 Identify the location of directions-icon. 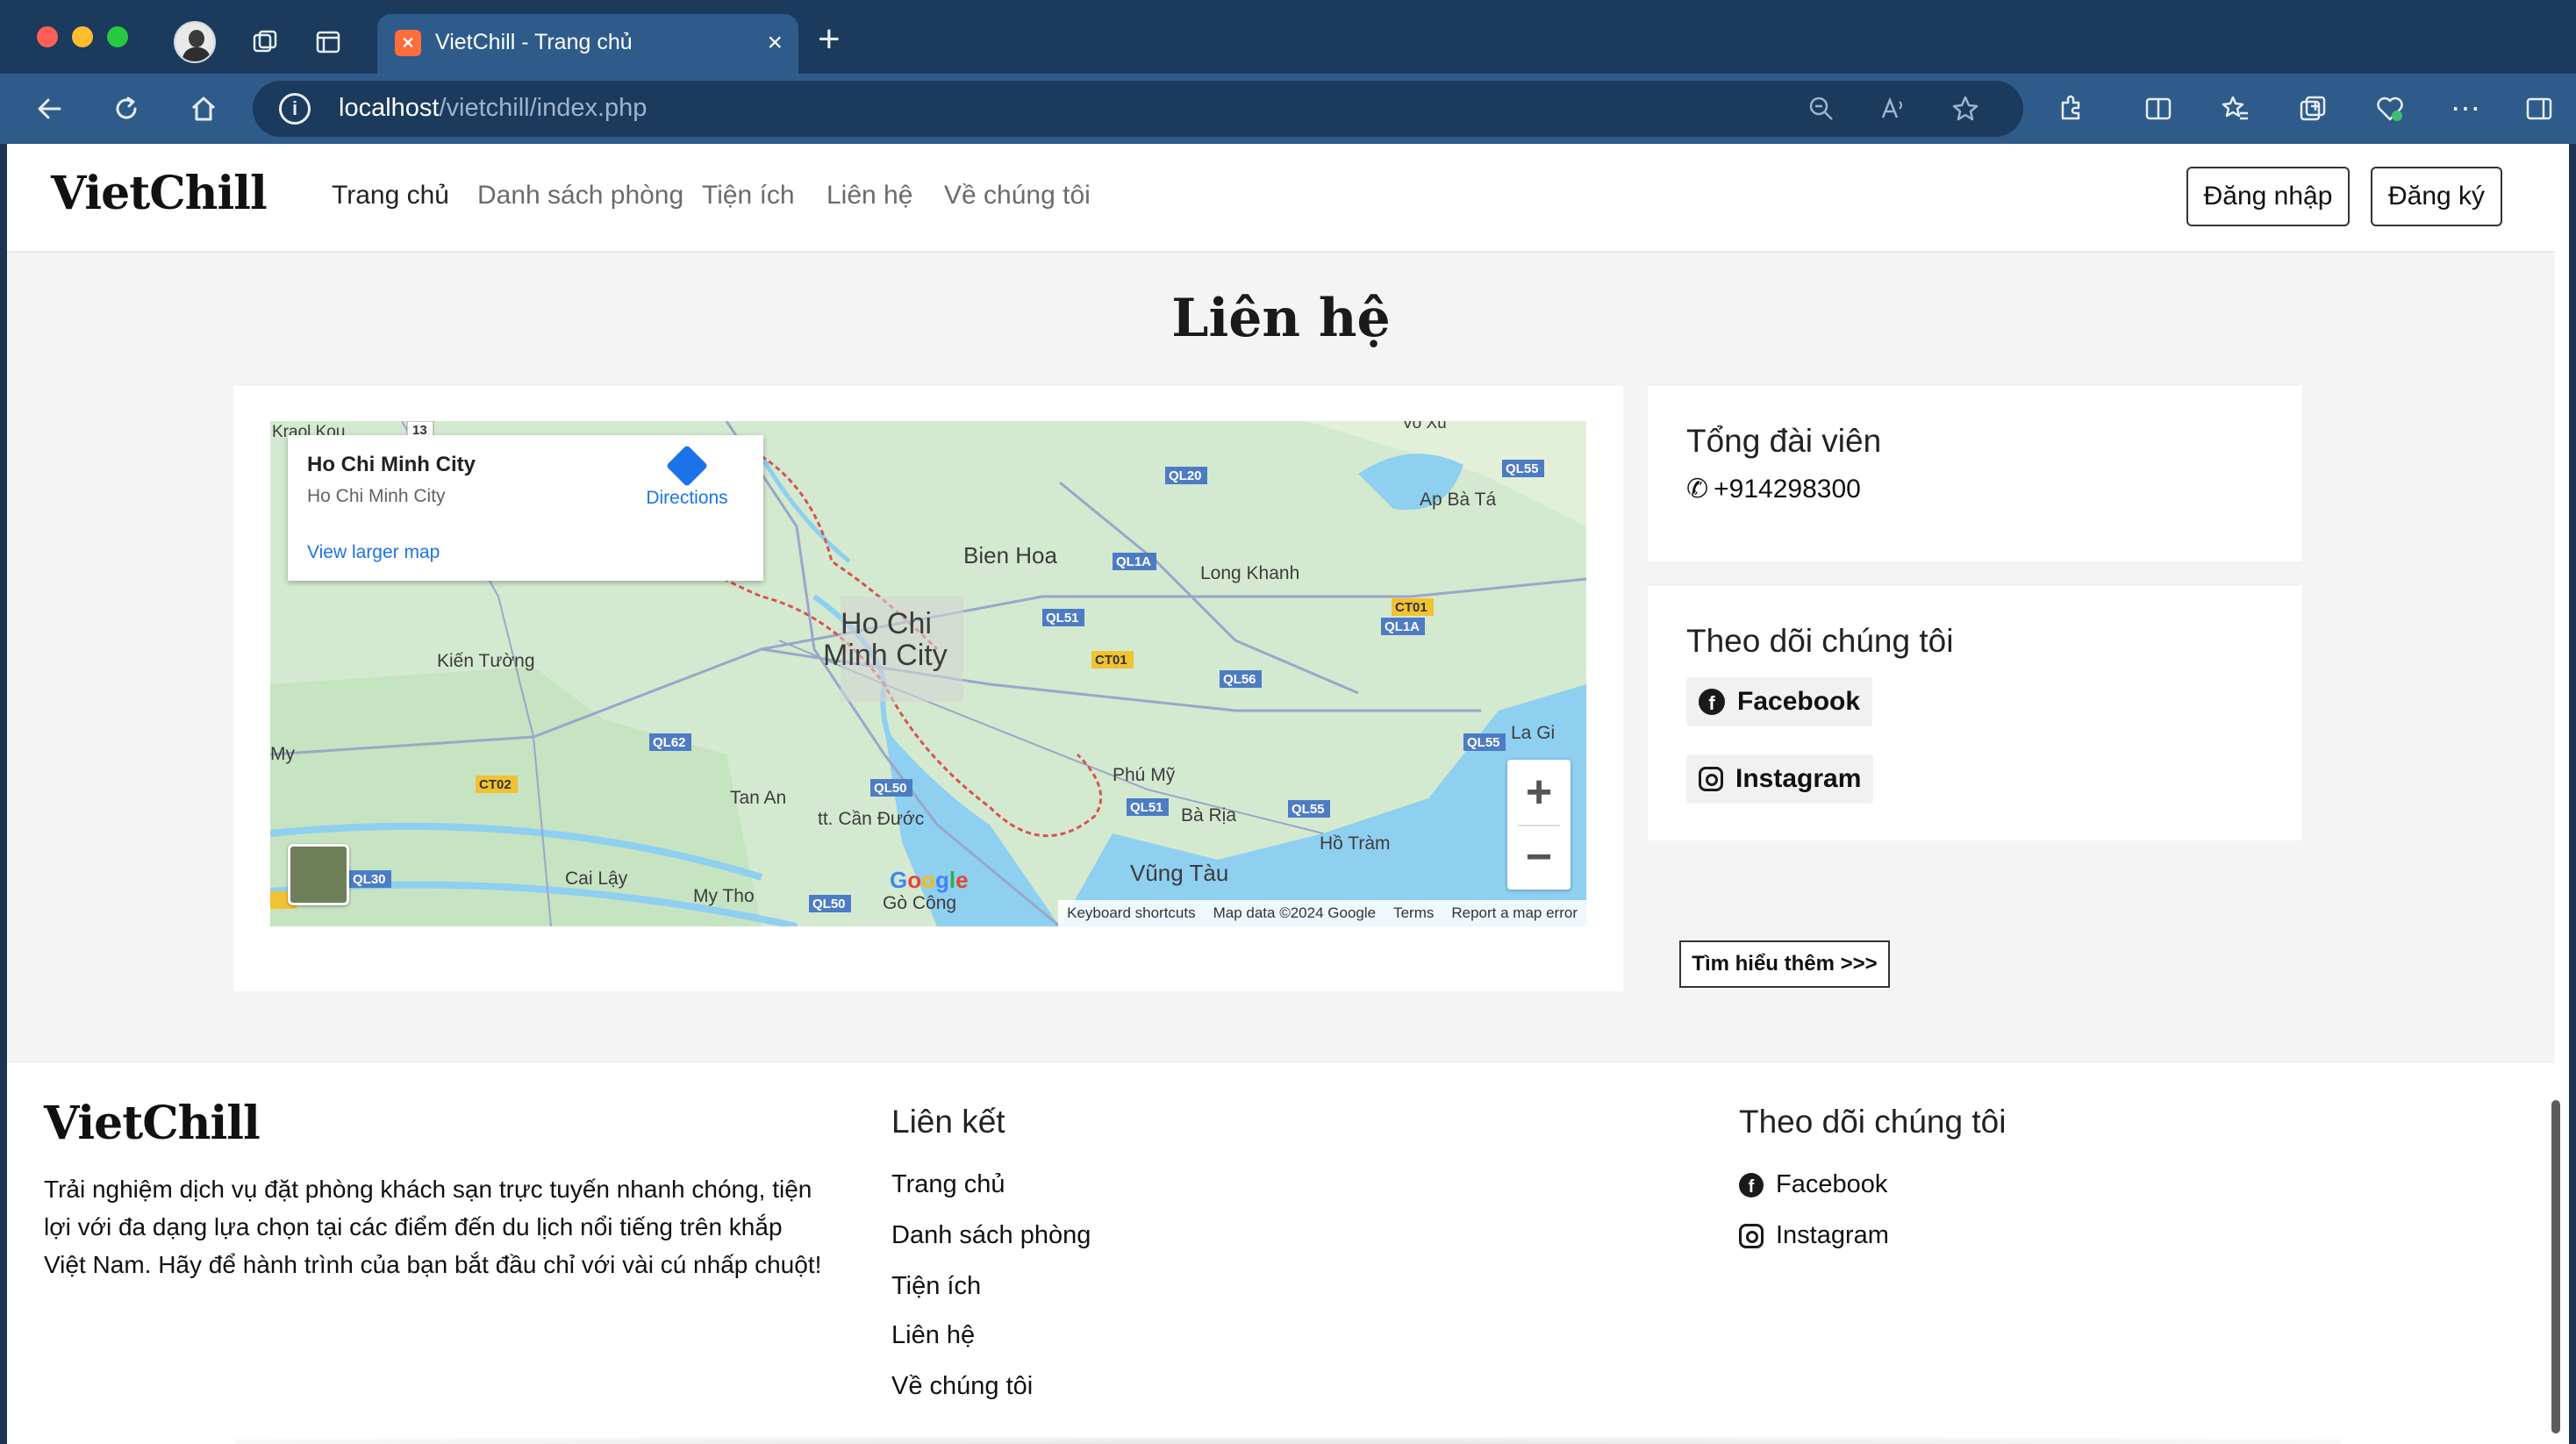
(687, 466).